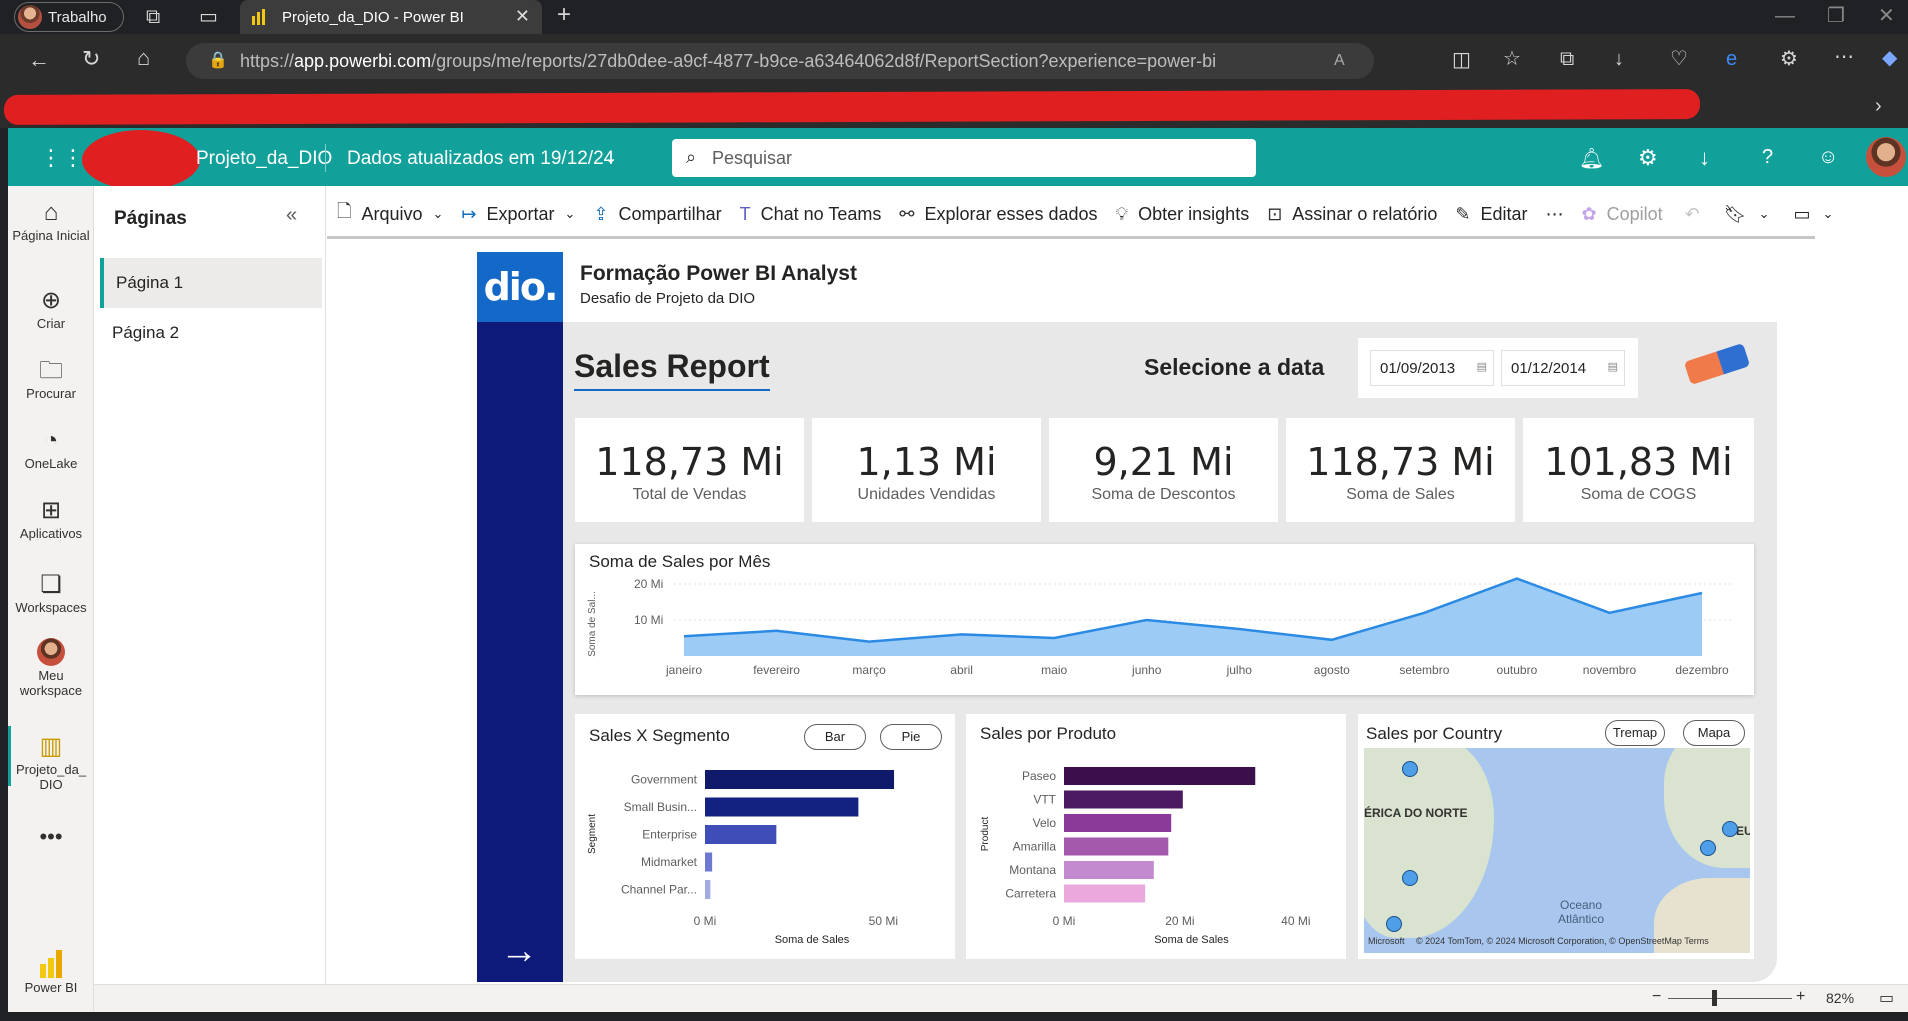 This screenshot has width=1908, height=1021. I want to click on rail-item-workspaces: ❏ Workspaces, so click(51, 592).